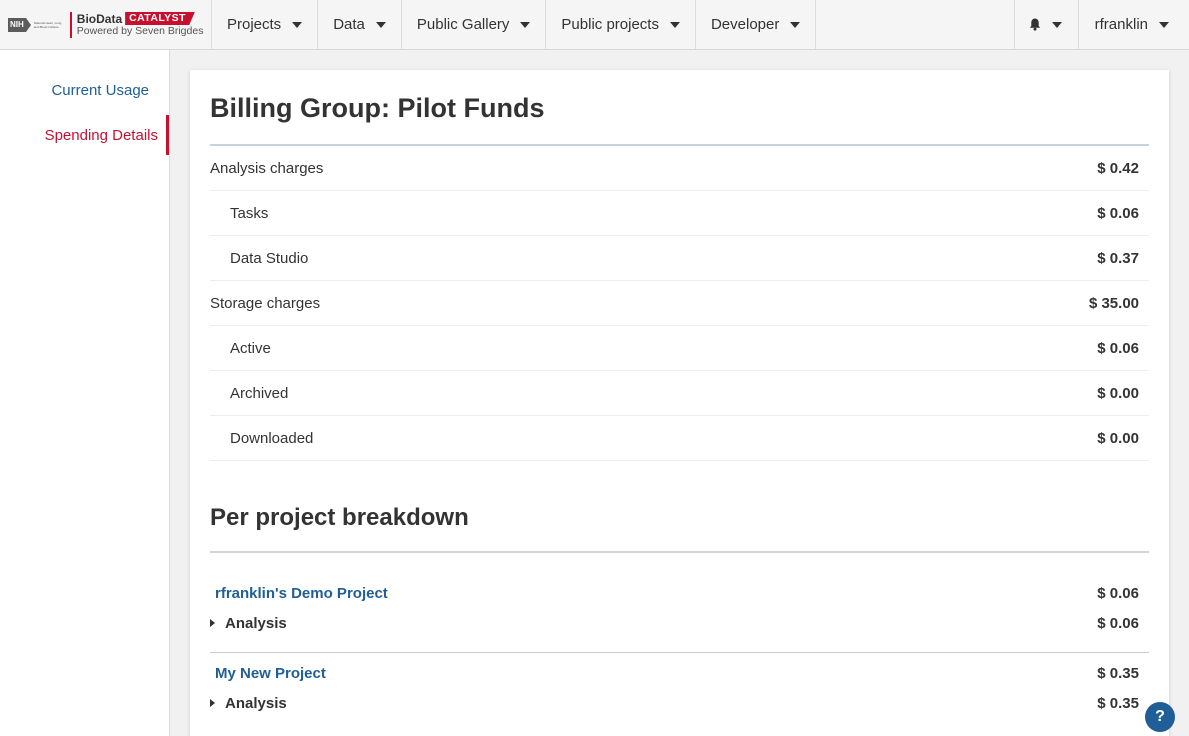  What do you see at coordinates (756, 24) in the screenshot?
I see `nav-developer: Developer` at bounding box center [756, 24].